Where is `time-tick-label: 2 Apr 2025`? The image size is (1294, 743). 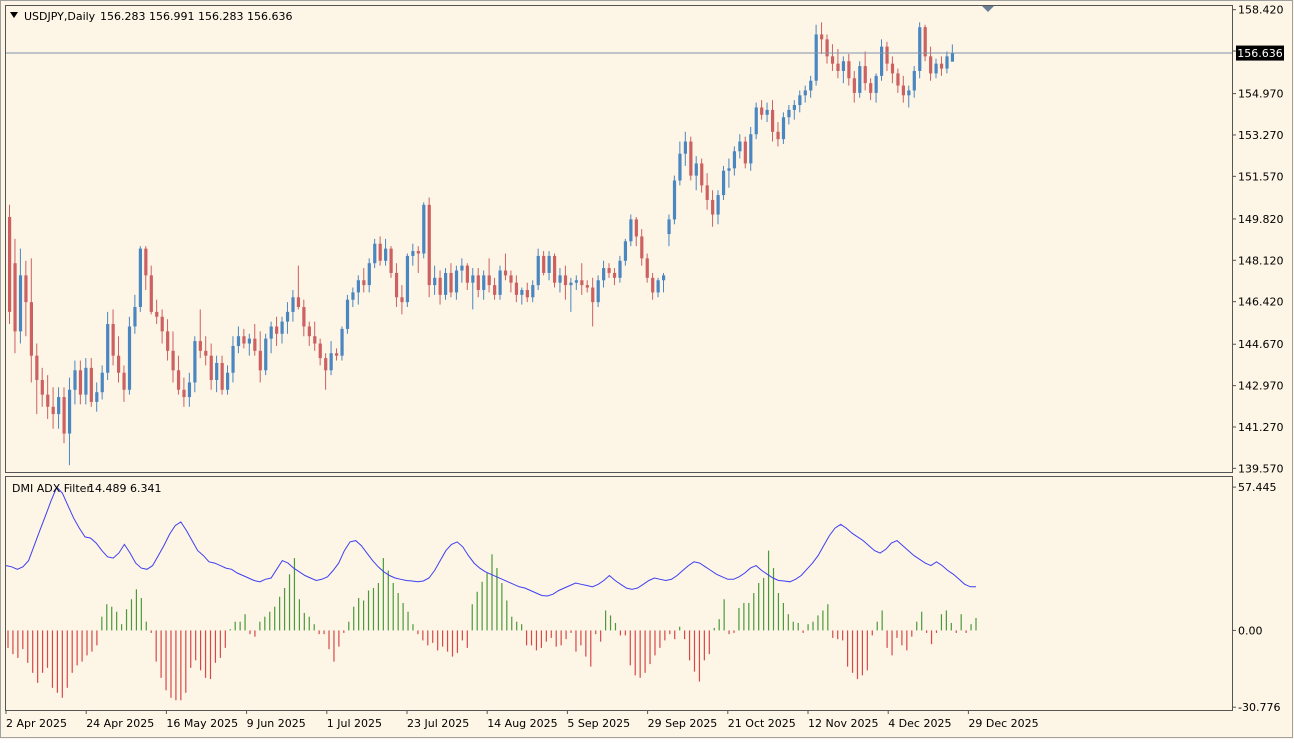
time-tick-label: 2 Apr 2025 is located at coordinates (36, 723).